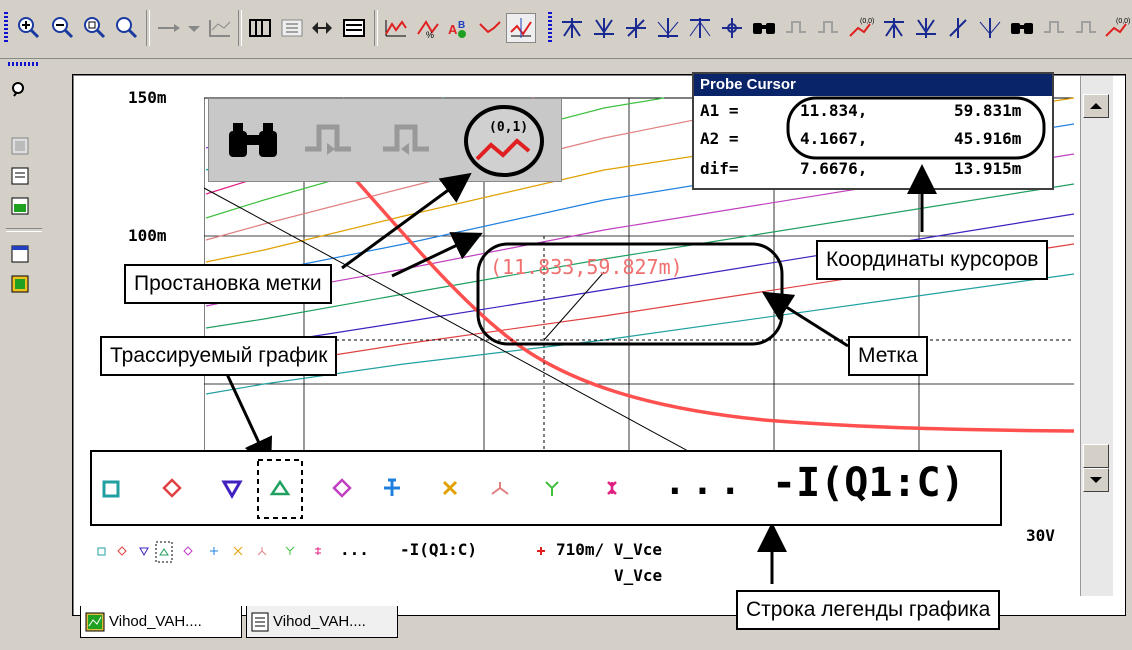 The image size is (1132, 650). I want to click on probe-cursor-title: Probe Cursor, so click(873, 85).